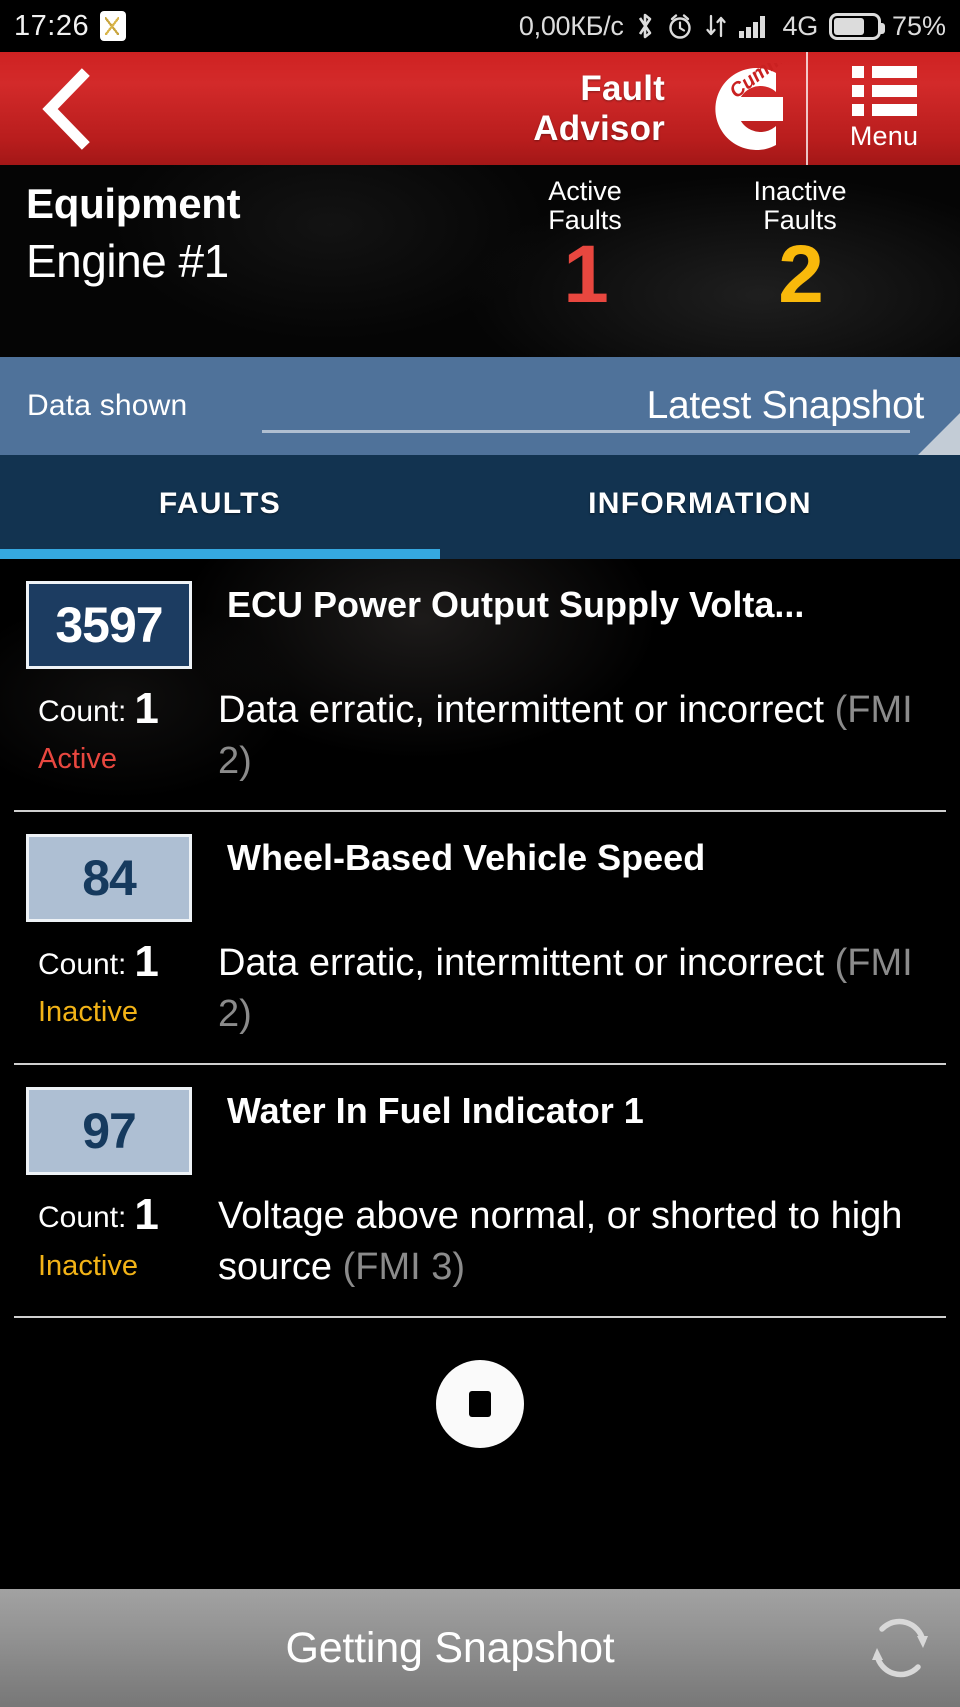 This screenshot has height=1707, width=960. I want to click on inactive-faults-stat: Inactive Faults 2, so click(800, 248).